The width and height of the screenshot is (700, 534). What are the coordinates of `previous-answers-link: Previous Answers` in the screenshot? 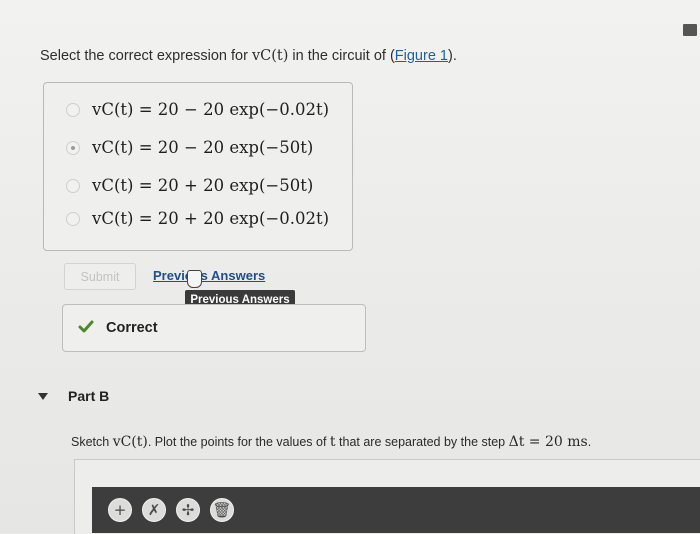 It's located at (209, 275).